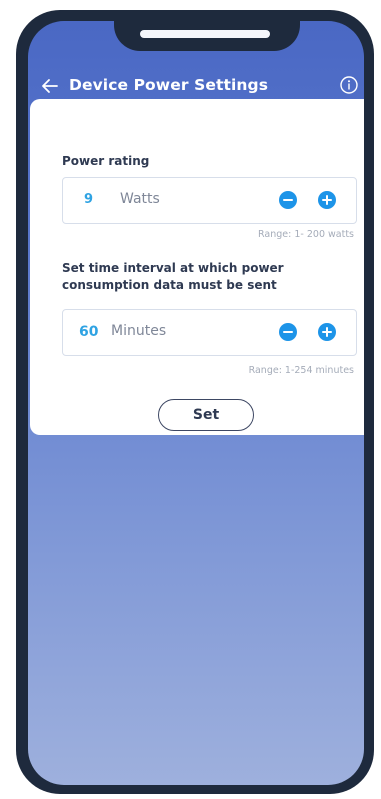  I want to click on increase-interval-button, so click(327, 332).